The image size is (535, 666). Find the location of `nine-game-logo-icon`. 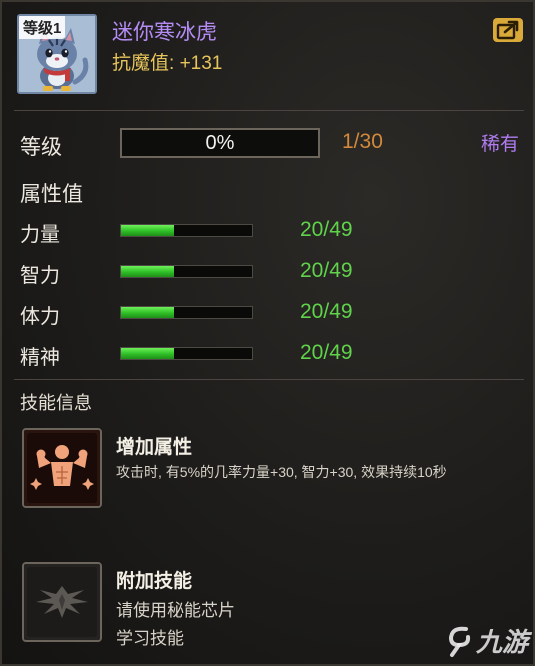

nine-game-logo-icon is located at coordinates (459, 641).